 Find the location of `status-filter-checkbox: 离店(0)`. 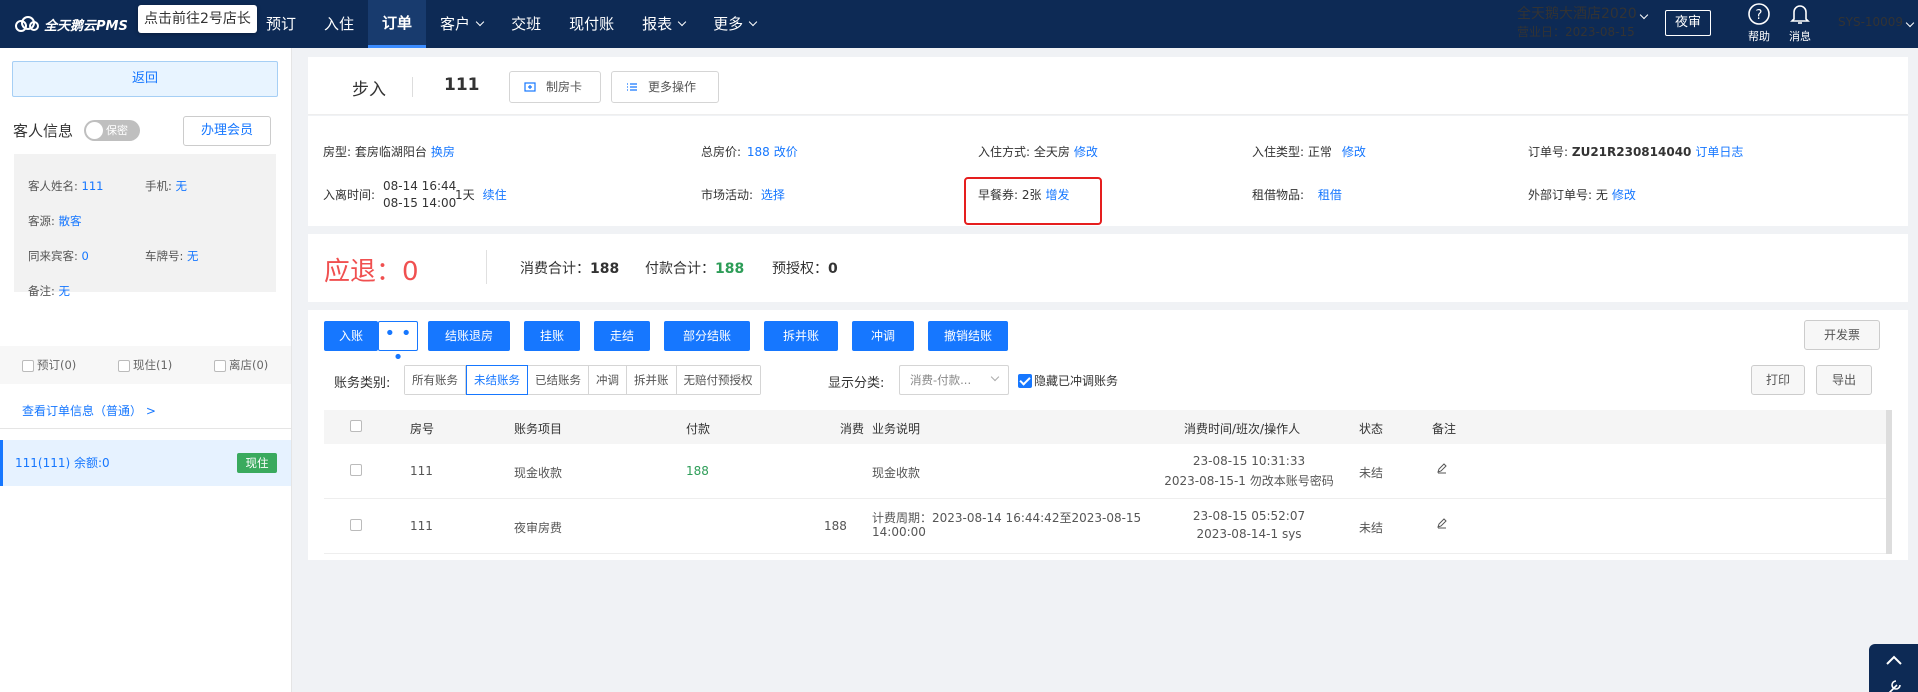

status-filter-checkbox: 离店(0) is located at coordinates (241, 365).